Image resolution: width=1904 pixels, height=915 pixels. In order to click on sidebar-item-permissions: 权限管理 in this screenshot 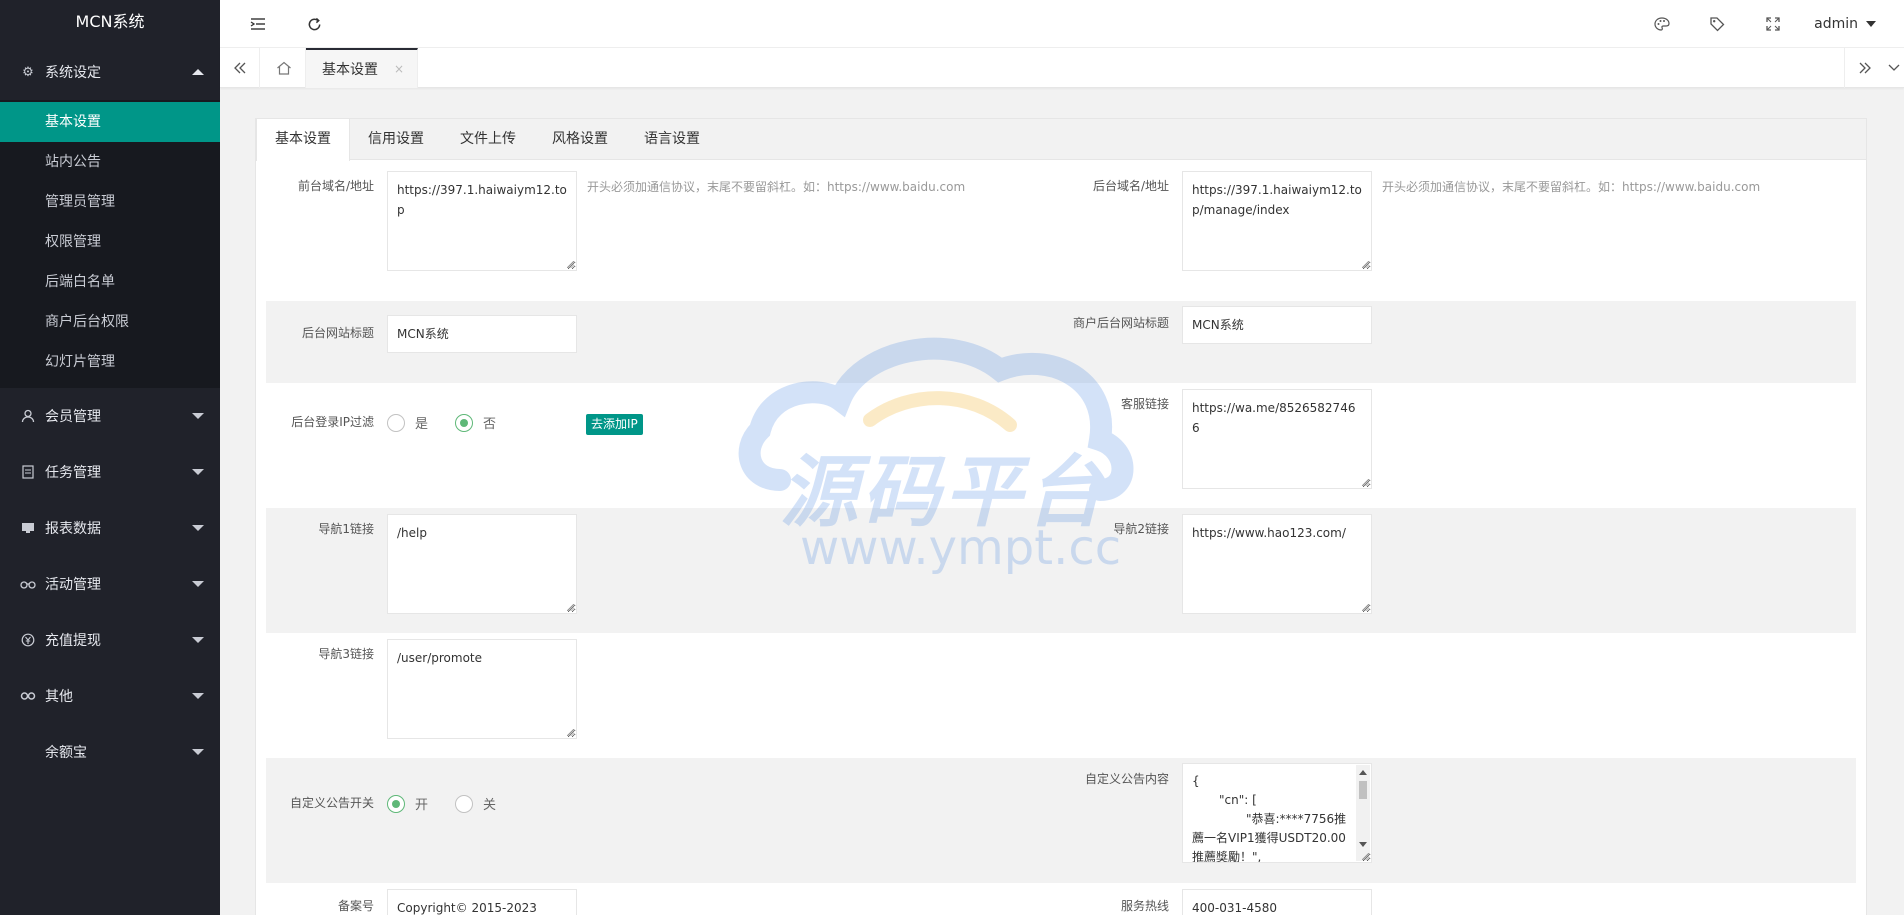, I will do `click(110, 242)`.